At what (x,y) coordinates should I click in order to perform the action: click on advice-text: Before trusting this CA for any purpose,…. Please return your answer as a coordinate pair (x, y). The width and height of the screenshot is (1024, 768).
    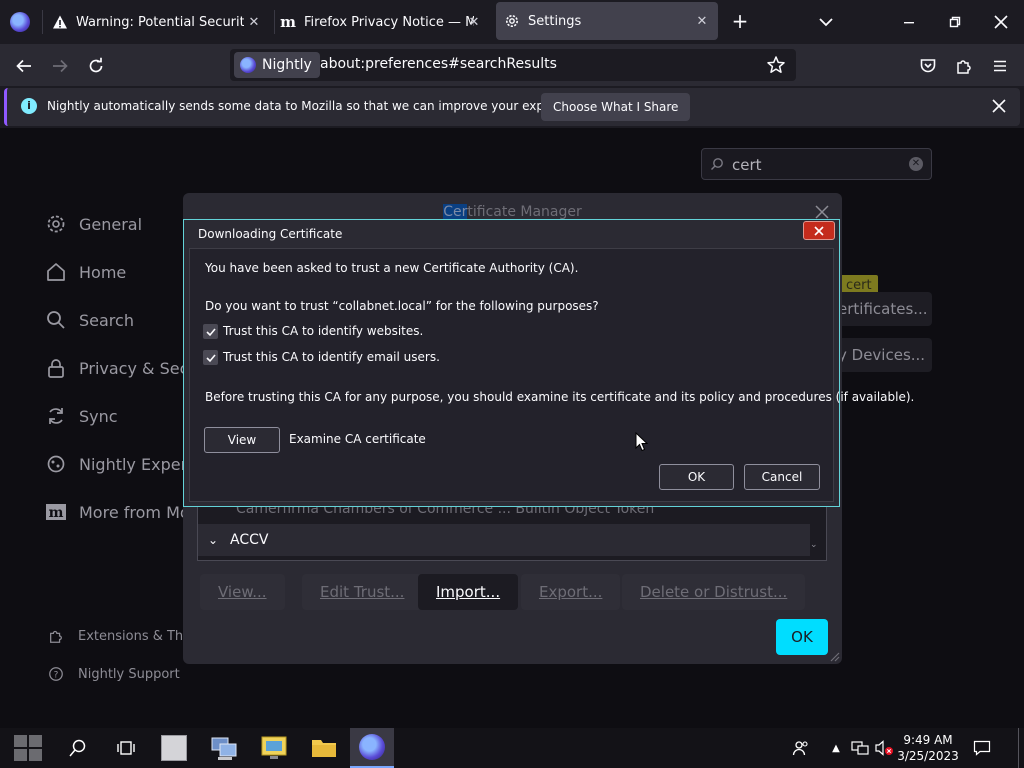
    Looking at the image, I should click on (560, 397).